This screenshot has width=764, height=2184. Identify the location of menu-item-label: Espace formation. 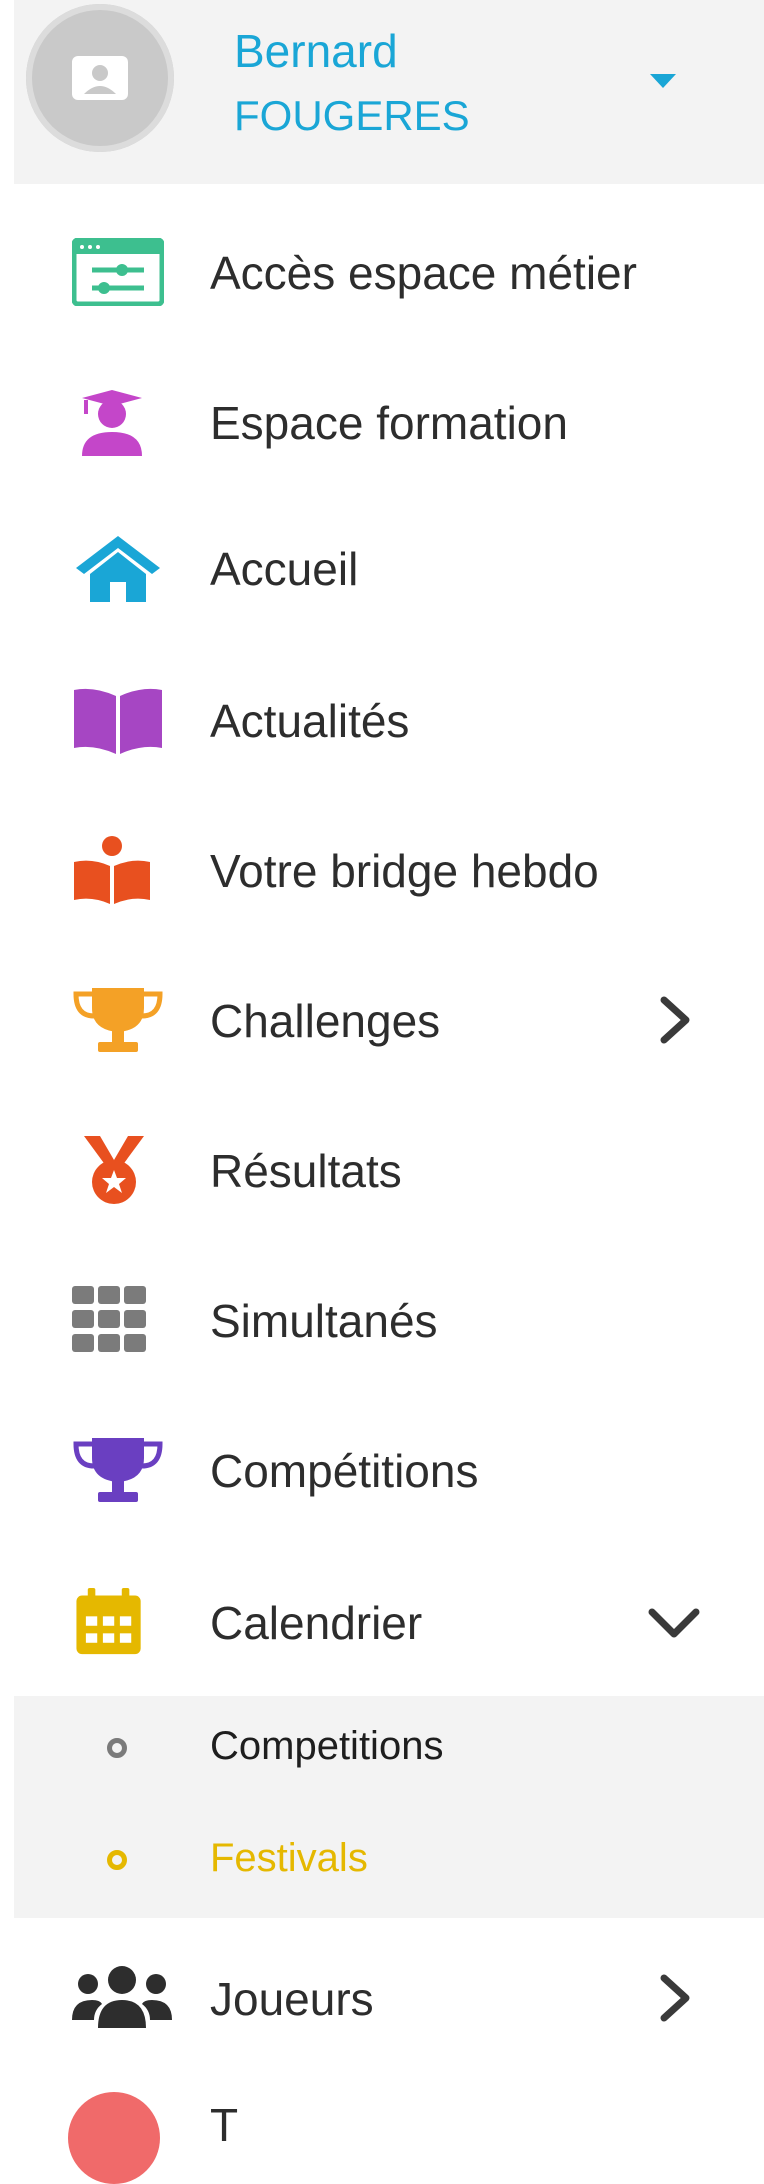
(389, 423).